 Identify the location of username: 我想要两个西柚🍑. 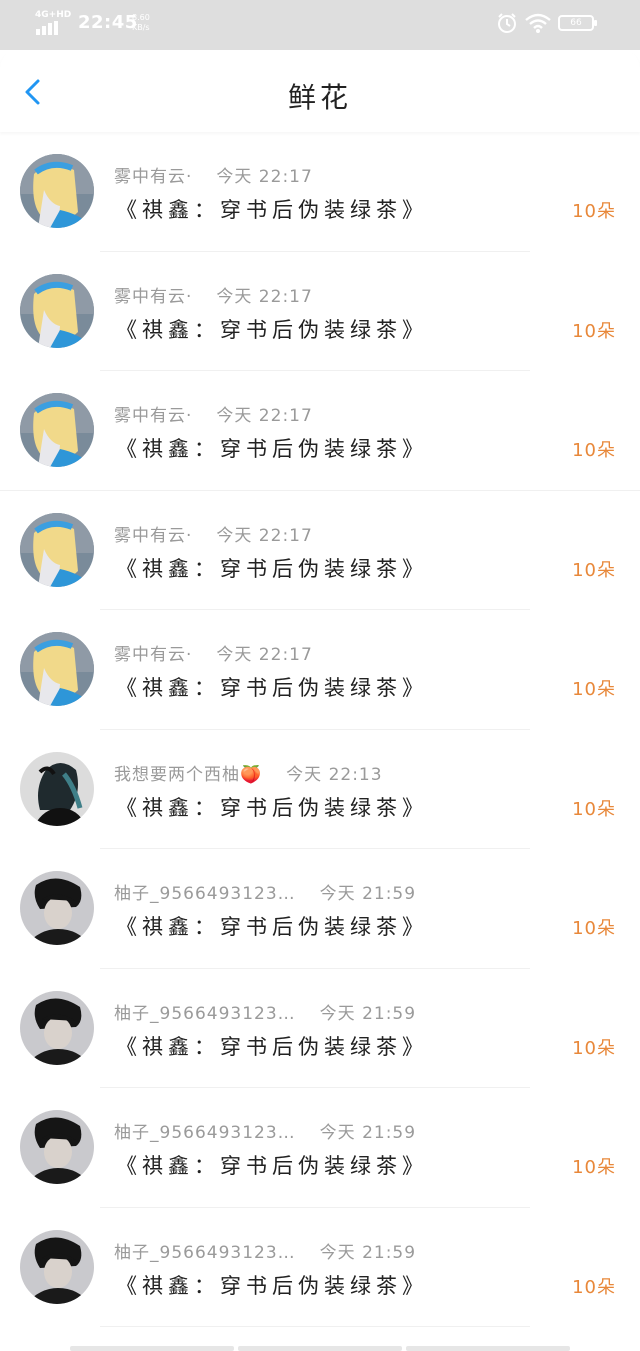
(188, 774).